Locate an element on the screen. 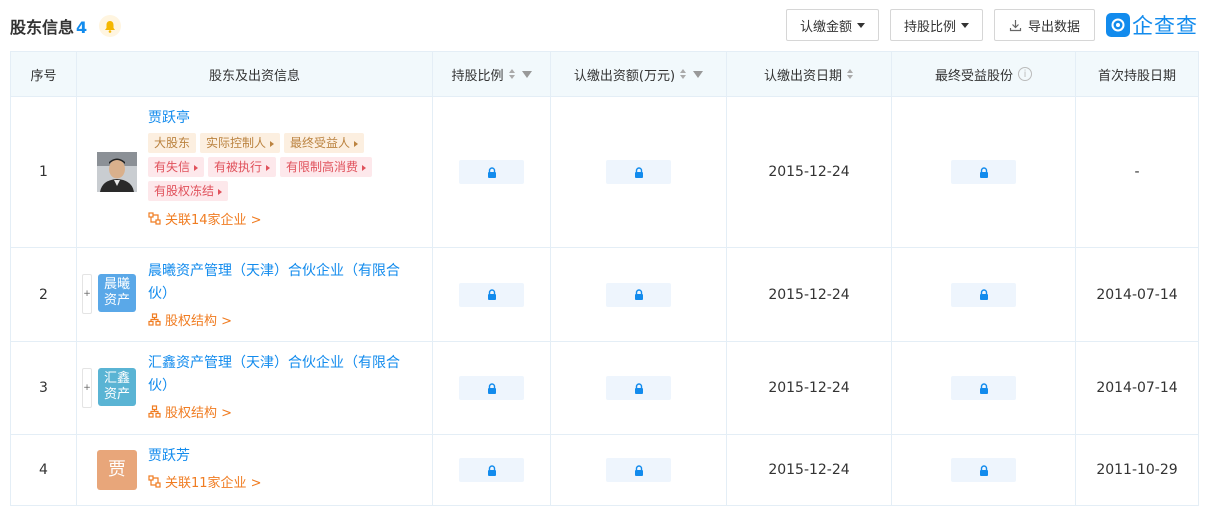  column-header-label: 认缴出资日期 is located at coordinates (802, 76).